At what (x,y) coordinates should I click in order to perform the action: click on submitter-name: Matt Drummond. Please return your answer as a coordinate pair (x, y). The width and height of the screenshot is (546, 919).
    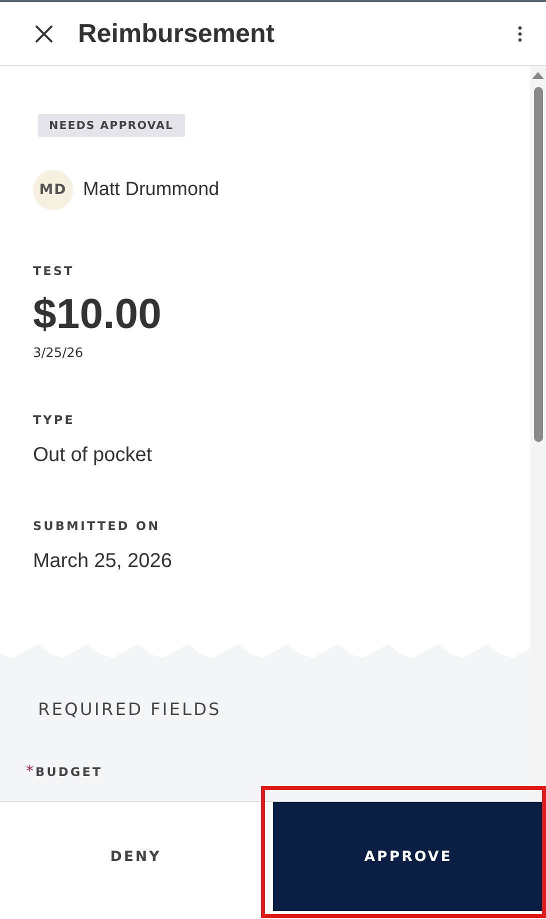
    Looking at the image, I should click on (151, 190).